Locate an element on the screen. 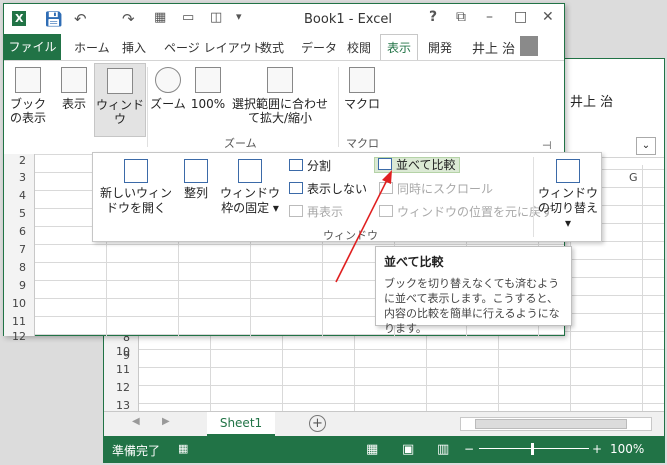 Image resolution: width=667 pixels, height=465 pixels. annotation-arrow is located at coordinates (363, 226).